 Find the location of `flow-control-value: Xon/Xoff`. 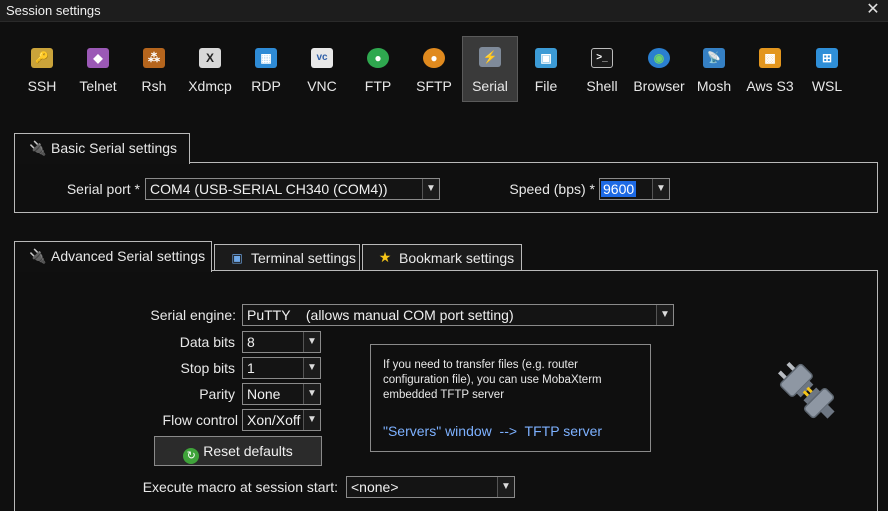

flow-control-value: Xon/Xoff is located at coordinates (274, 420).